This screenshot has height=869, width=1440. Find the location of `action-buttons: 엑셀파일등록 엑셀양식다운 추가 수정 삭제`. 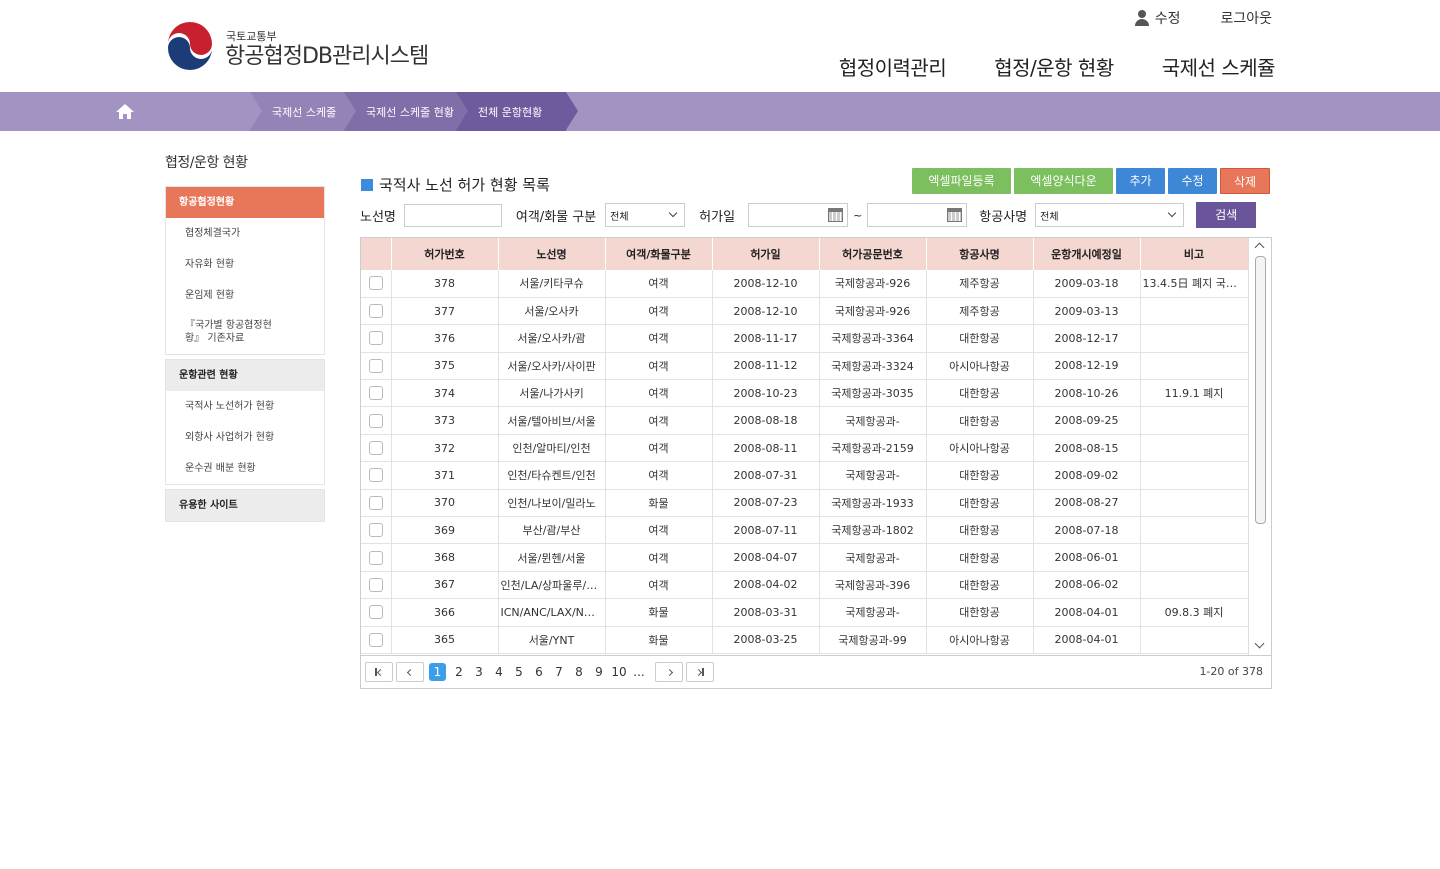

action-buttons: 엑셀파일등록 엑셀양식다운 추가 수정 삭제 is located at coordinates (1091, 181).